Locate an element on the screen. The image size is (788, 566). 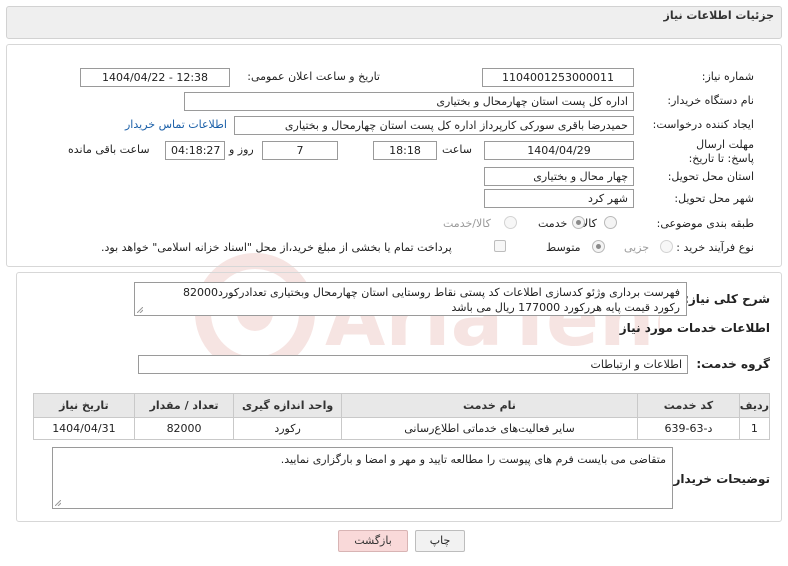
category-label: طبقه بندی موضوعی: is located at coordinates (705, 223).